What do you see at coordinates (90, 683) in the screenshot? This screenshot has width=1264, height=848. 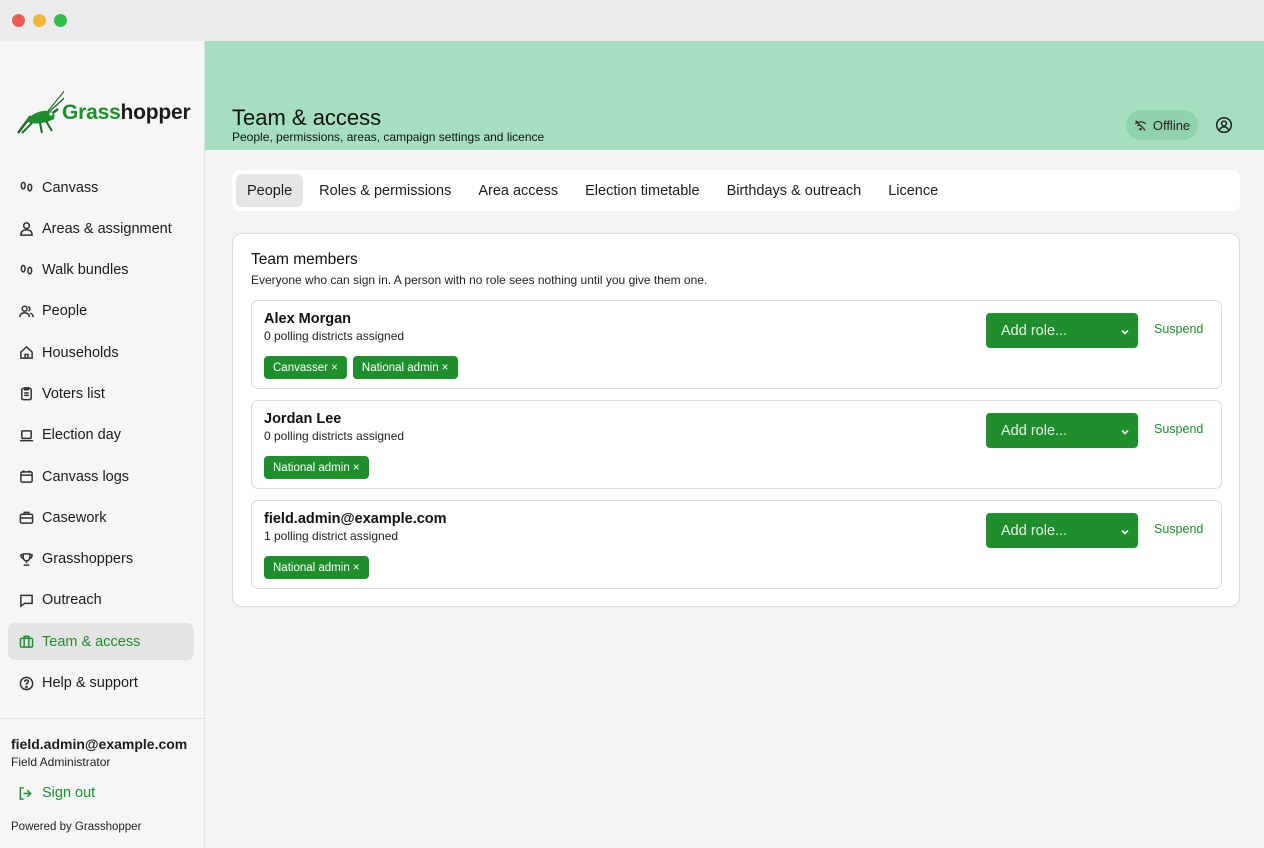 I see `sidebar-item-label: Help & support` at bounding box center [90, 683].